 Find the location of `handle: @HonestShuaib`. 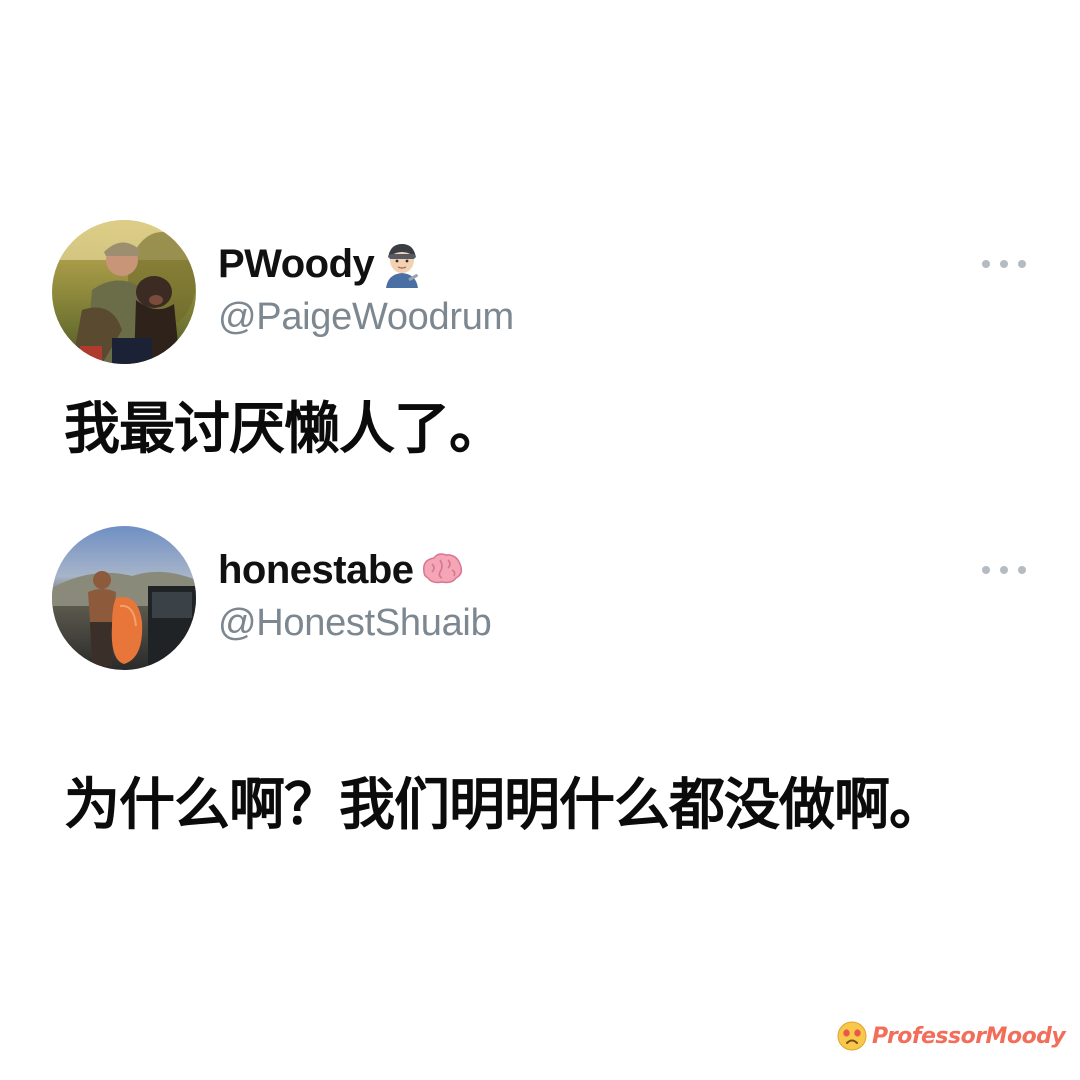

handle: @HonestShuaib is located at coordinates (355, 623).